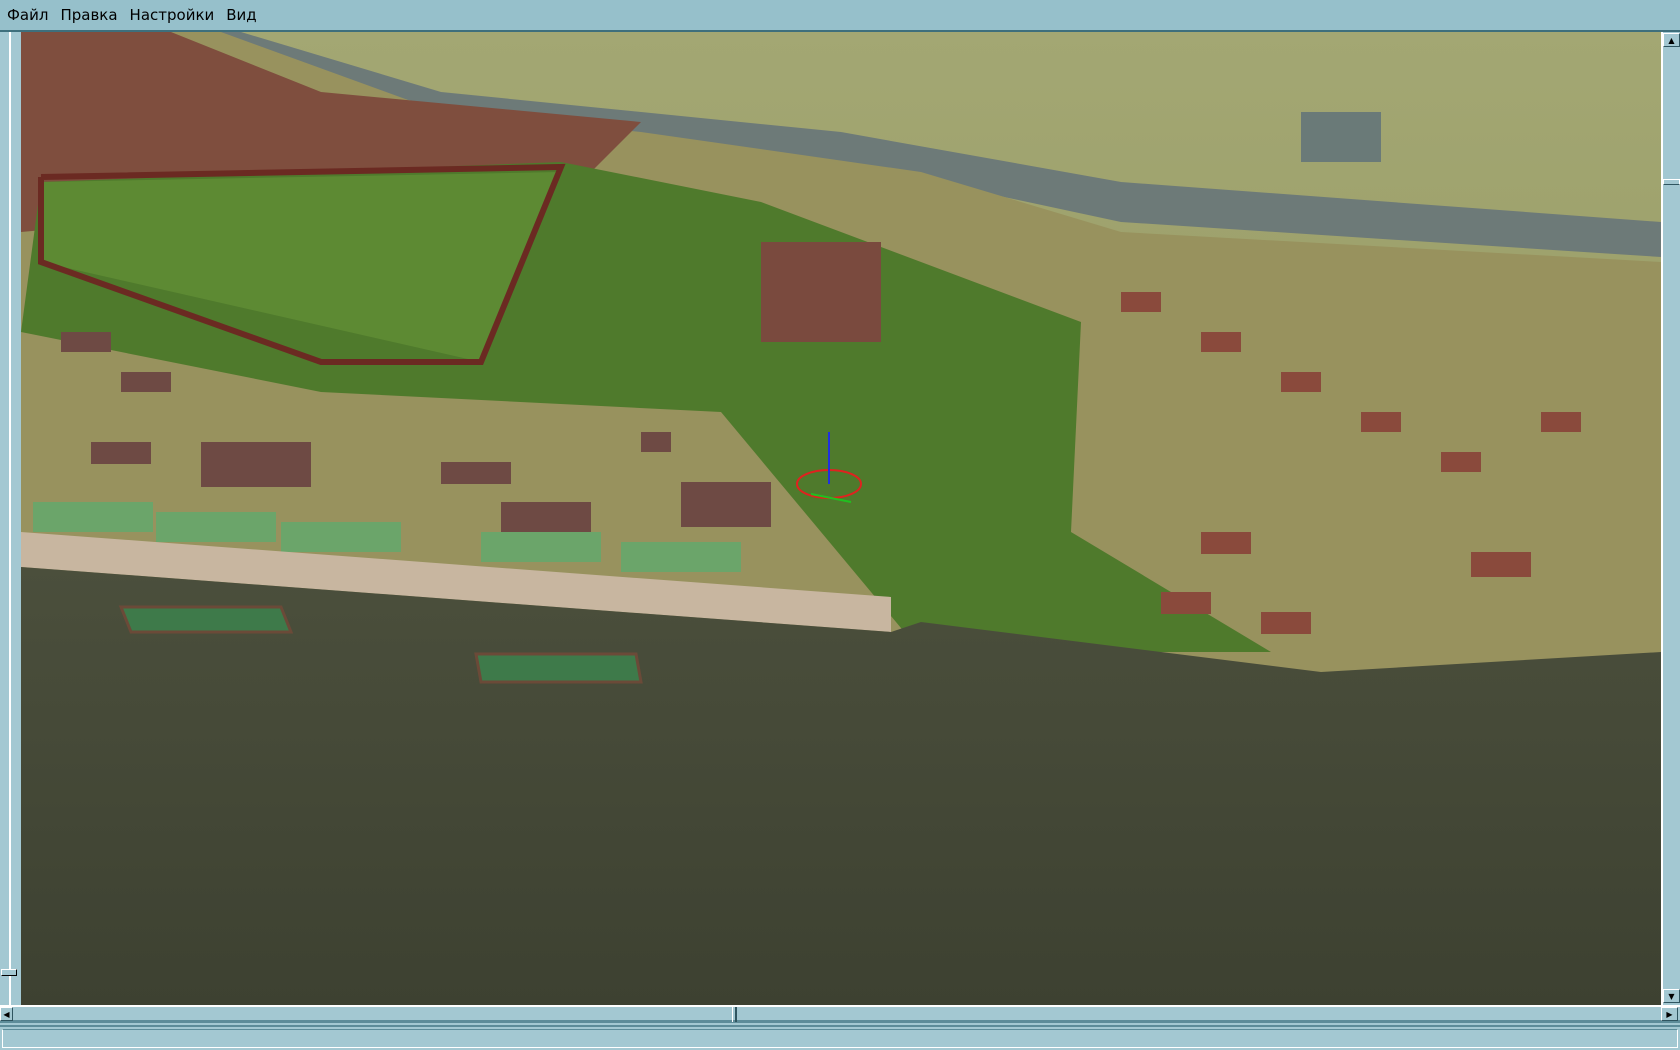 This screenshot has height=1050, width=1680. I want to click on vertical-scrollbar: ▲ ▼, so click(1670, 518).